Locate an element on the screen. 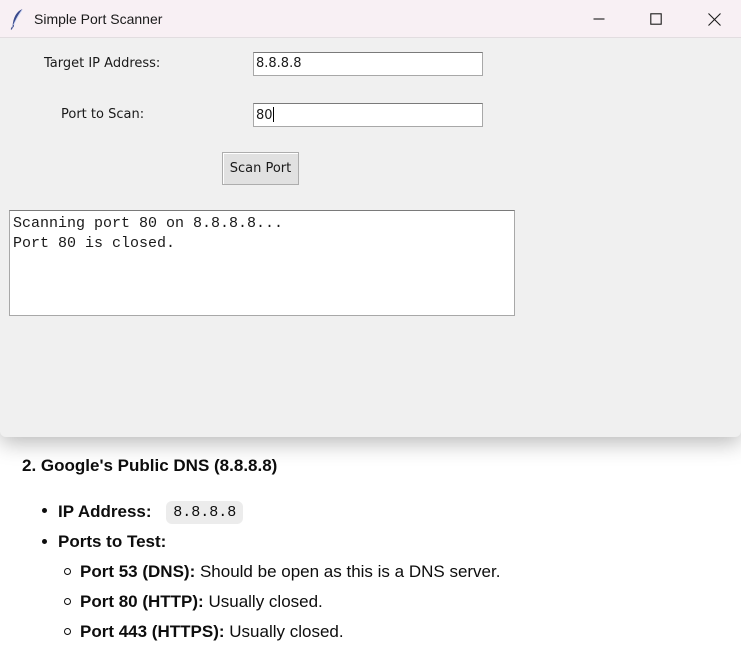  port-desc: Should be open as this is a DNS server. is located at coordinates (348, 571).